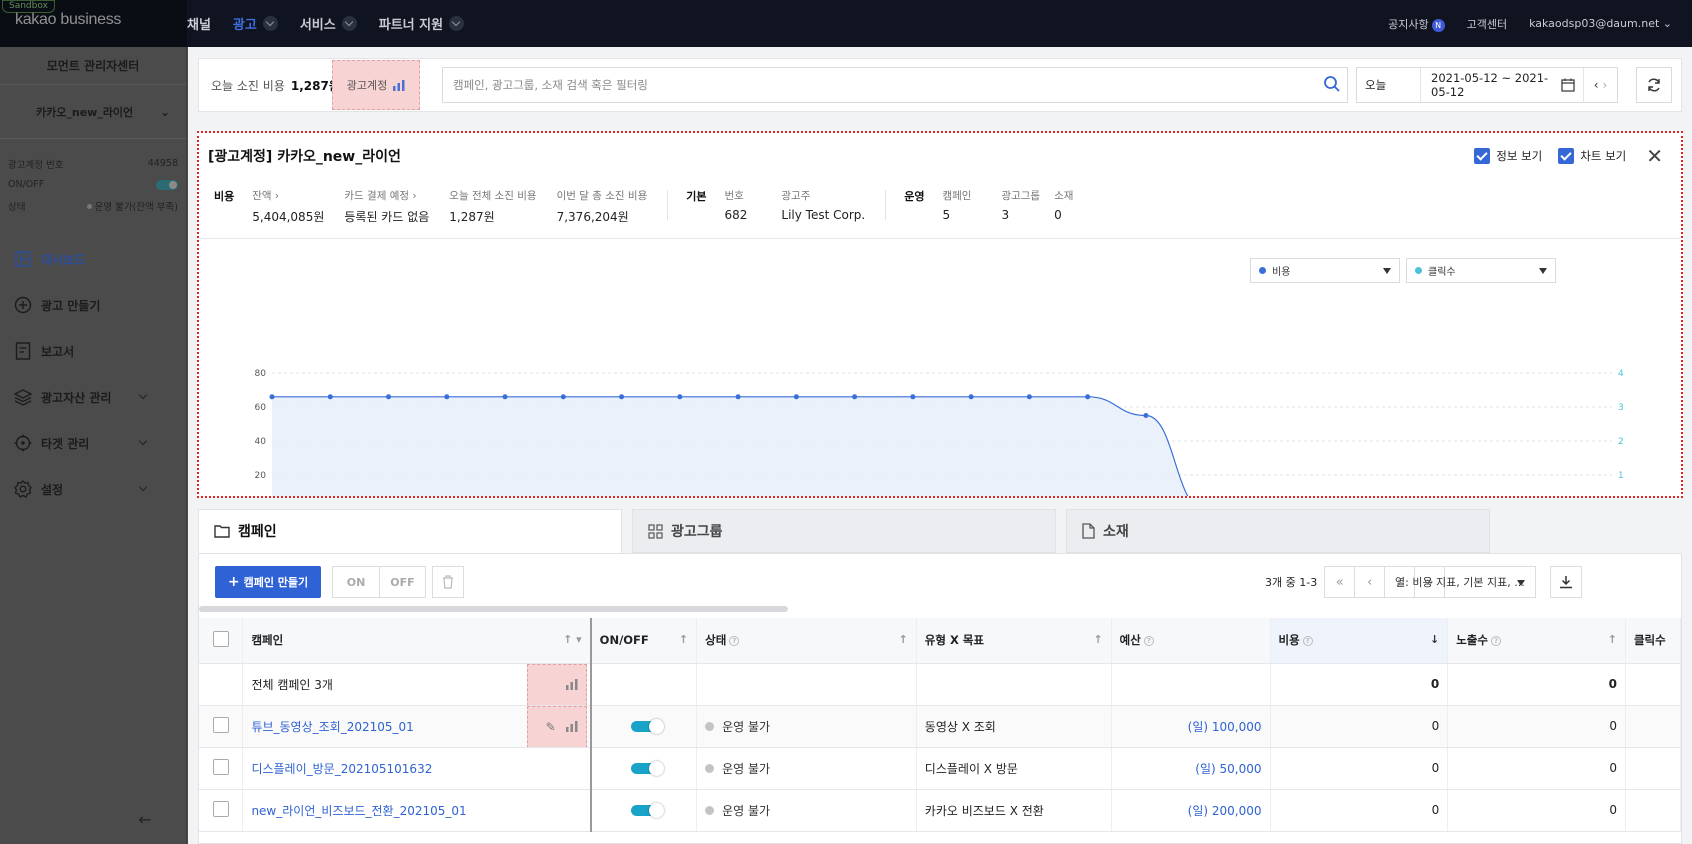 The width and height of the screenshot is (1692, 844). I want to click on nav-ads: 광고, so click(255, 23).